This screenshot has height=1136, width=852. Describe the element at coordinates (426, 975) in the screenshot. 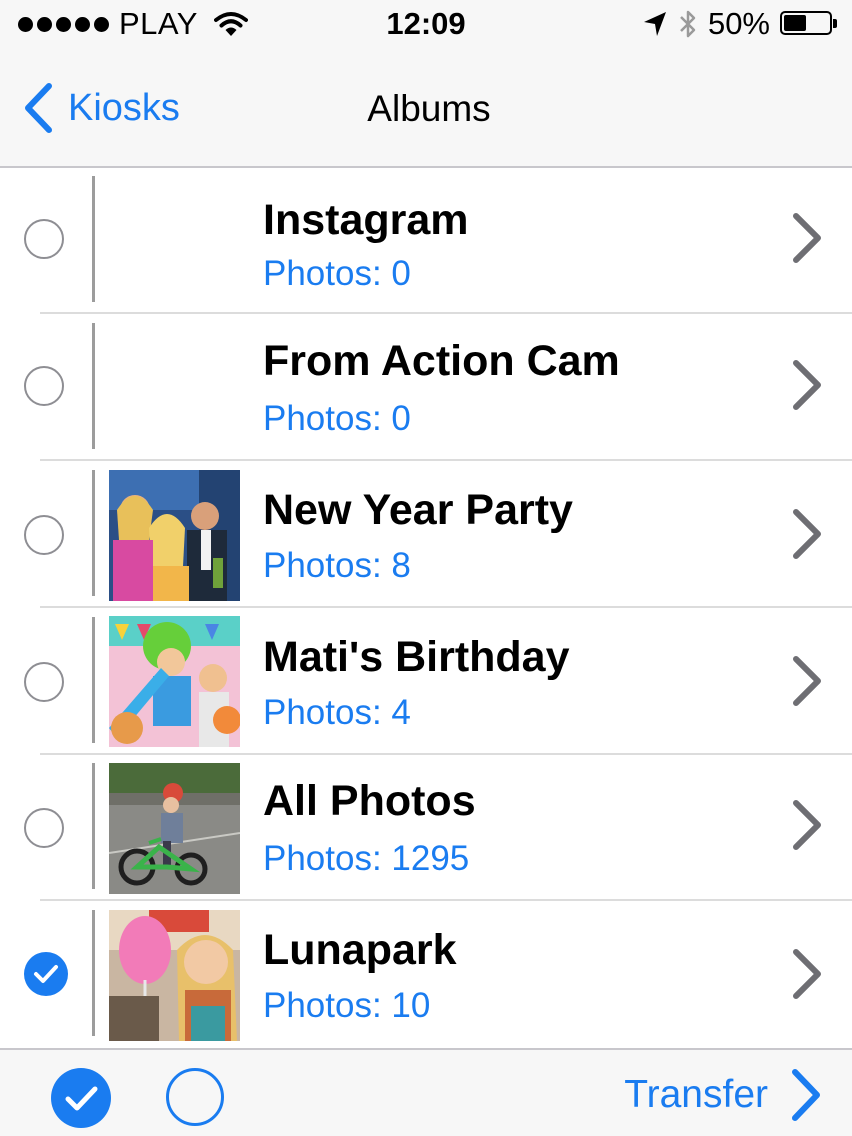

I see `album-row-lunapark: Lunapark Photos: 10` at that location.